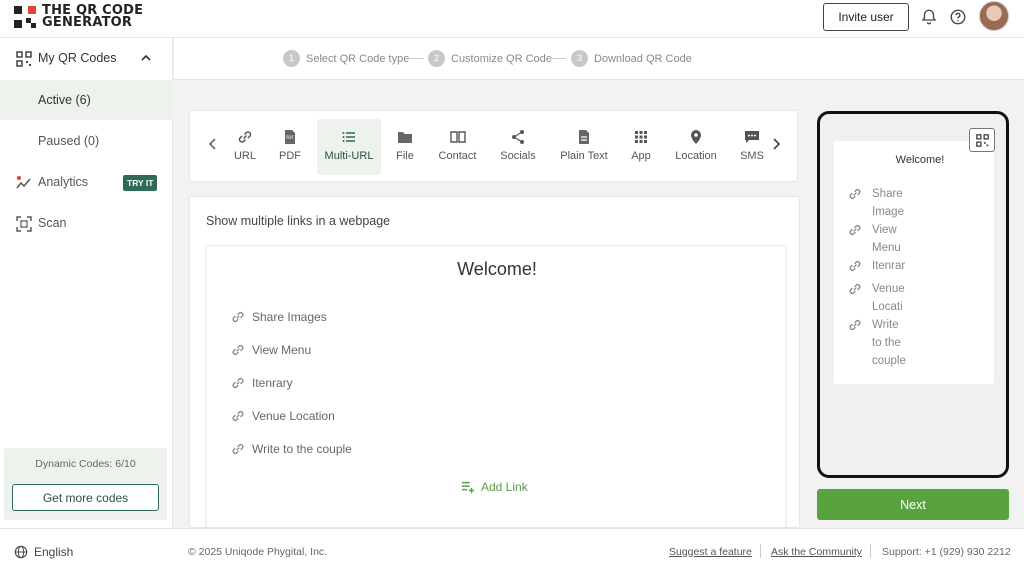 The width and height of the screenshot is (1024, 566). I want to click on preview-link: View Menu, so click(883, 239).